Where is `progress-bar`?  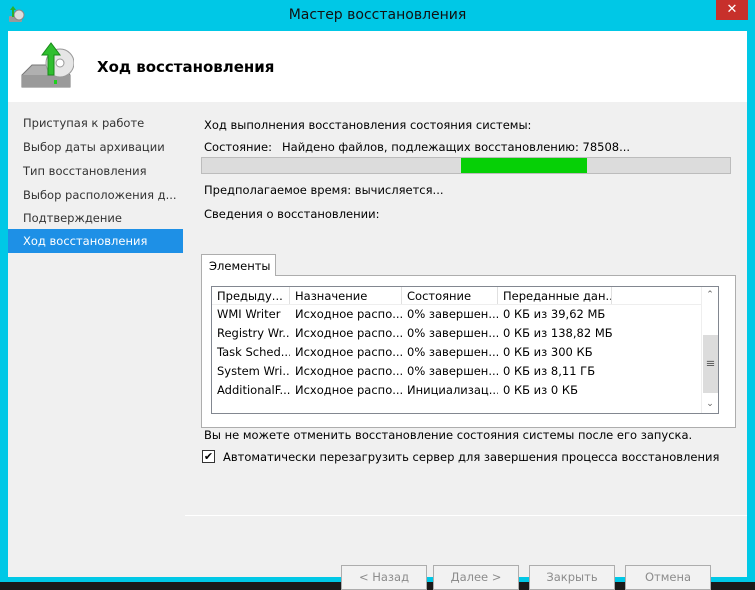
progress-bar is located at coordinates (466, 165).